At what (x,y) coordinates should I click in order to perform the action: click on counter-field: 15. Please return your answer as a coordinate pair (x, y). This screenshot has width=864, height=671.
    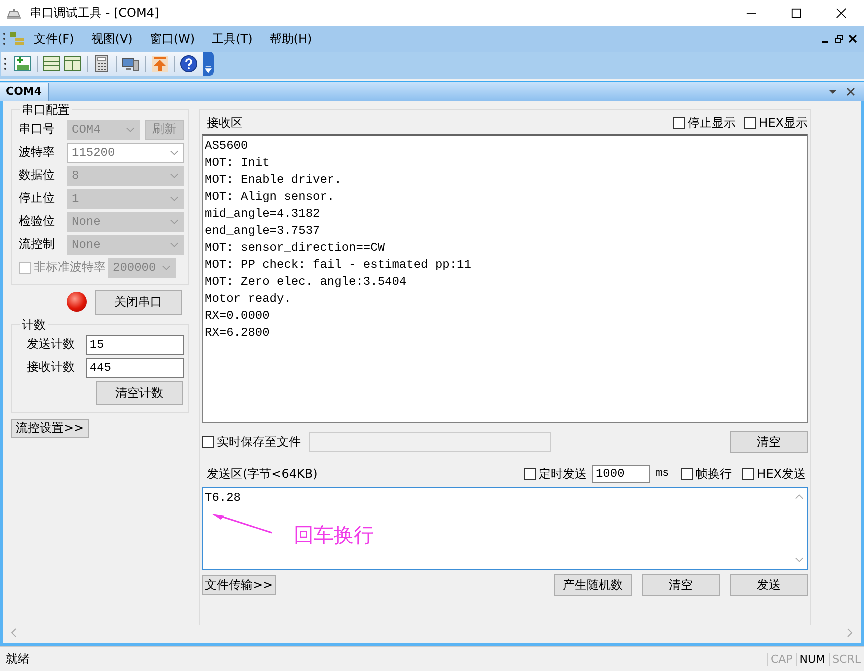
    Looking at the image, I should click on (135, 344).